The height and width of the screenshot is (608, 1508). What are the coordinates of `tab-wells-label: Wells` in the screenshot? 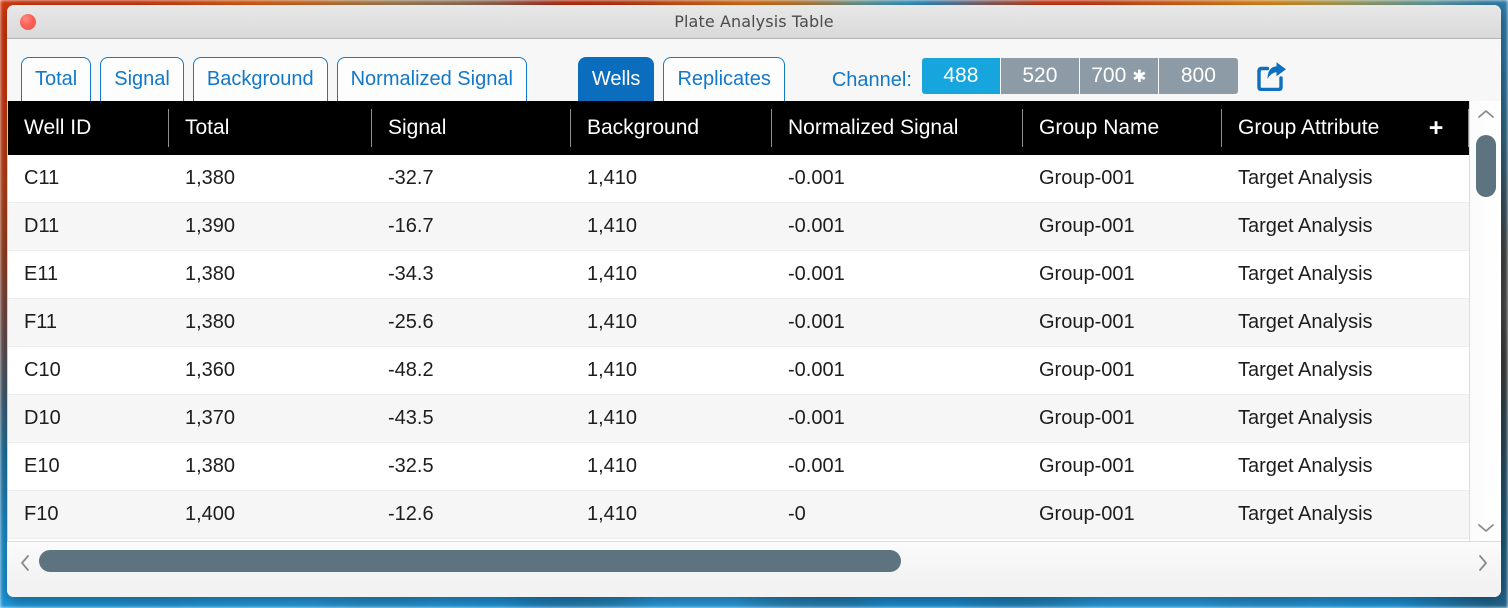 It's located at (616, 79).